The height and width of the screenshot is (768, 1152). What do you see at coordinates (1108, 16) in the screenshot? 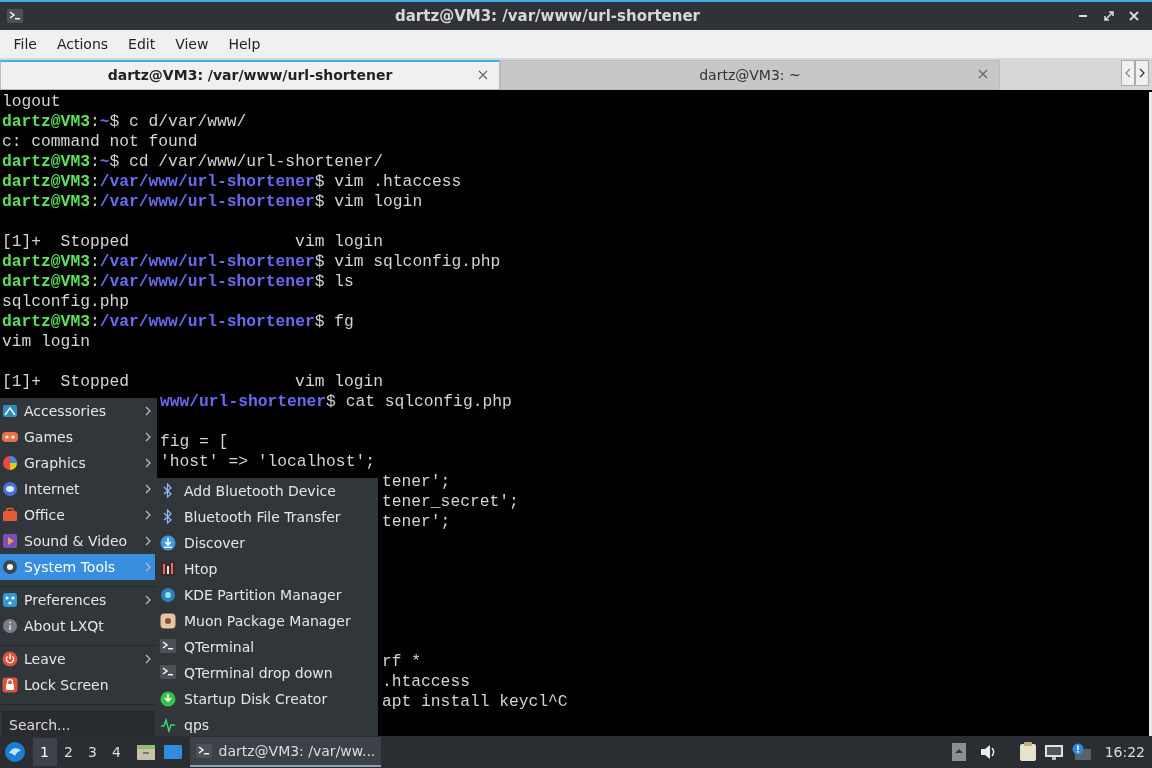
I see `maximize-icon` at bounding box center [1108, 16].